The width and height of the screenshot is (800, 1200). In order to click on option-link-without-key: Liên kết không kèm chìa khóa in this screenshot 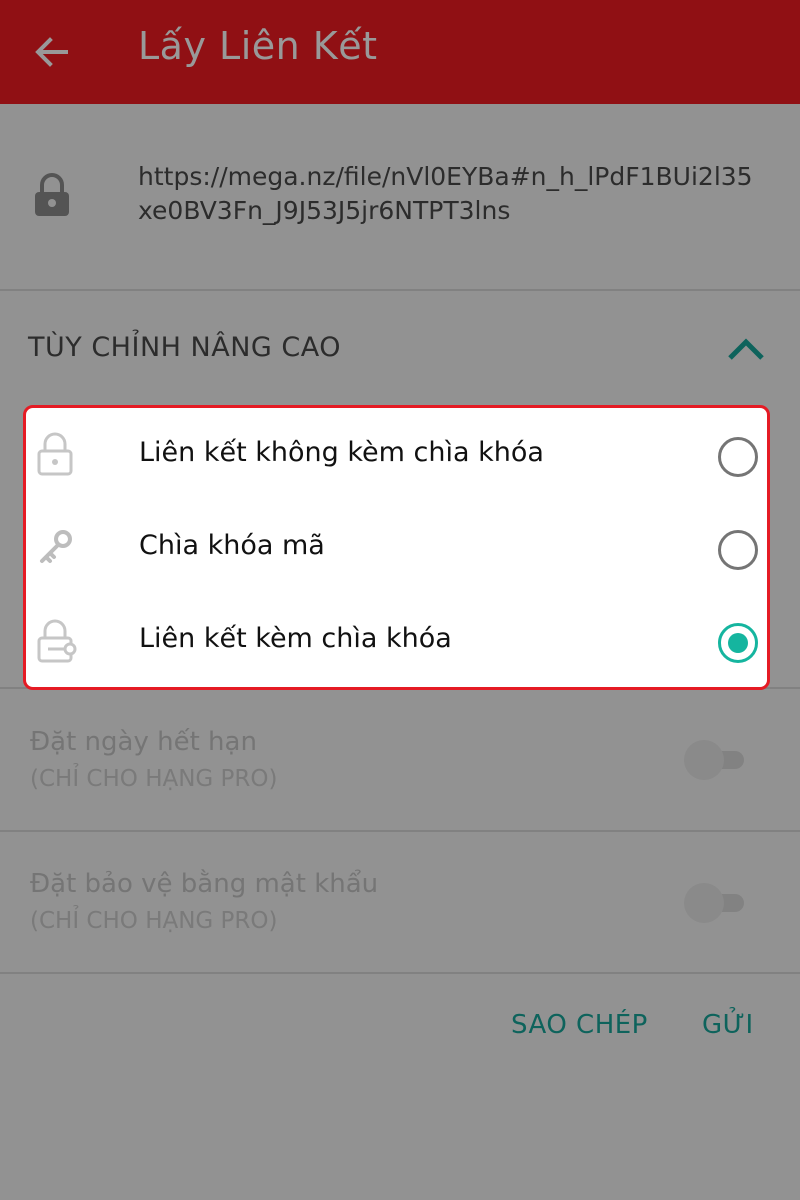, I will do `click(396, 454)`.